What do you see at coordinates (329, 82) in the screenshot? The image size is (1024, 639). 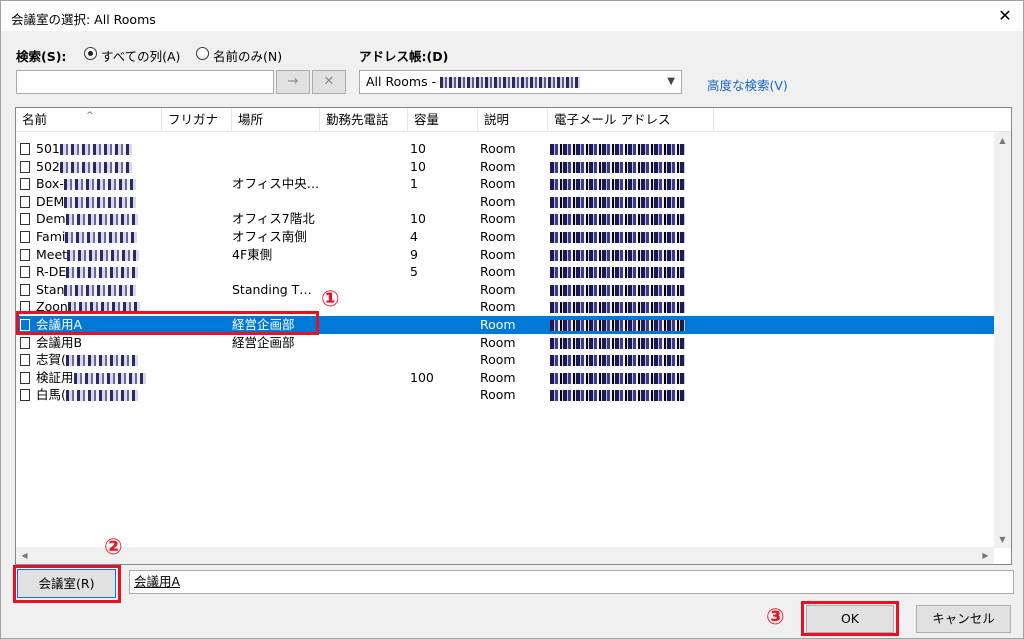 I see `search-clear-button: ✕` at bounding box center [329, 82].